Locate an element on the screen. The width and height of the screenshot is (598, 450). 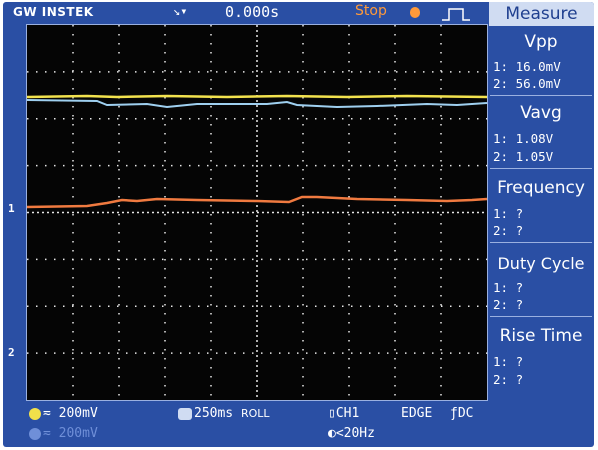
timebase-icon is located at coordinates (185, 413).